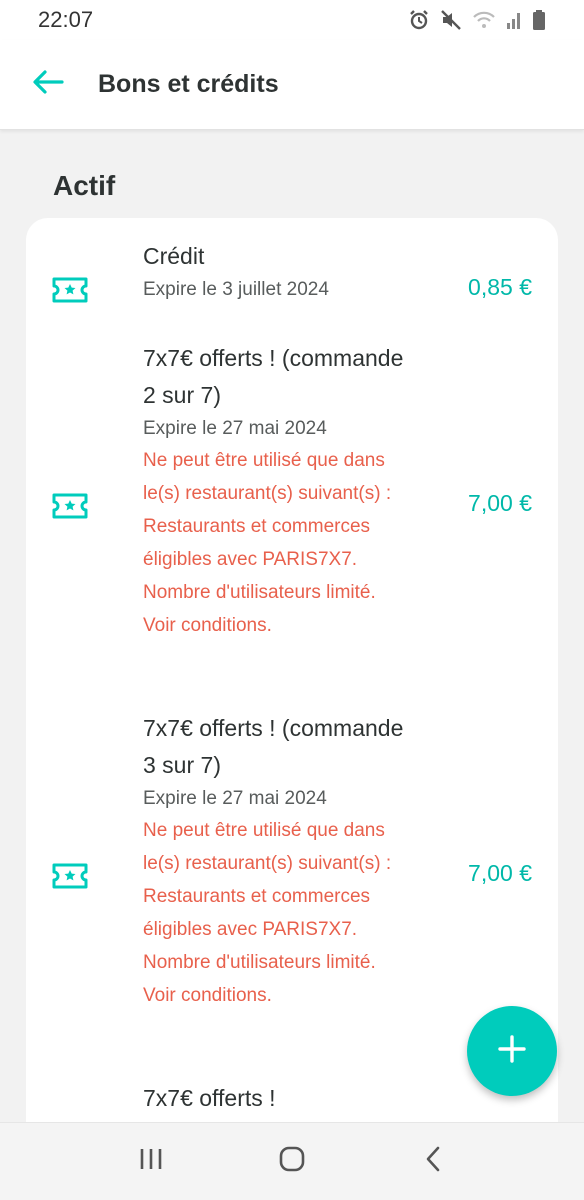 This screenshot has height=1200, width=584. Describe the element at coordinates (66, 19) in the screenshot. I see `status-time: 22:07` at that location.